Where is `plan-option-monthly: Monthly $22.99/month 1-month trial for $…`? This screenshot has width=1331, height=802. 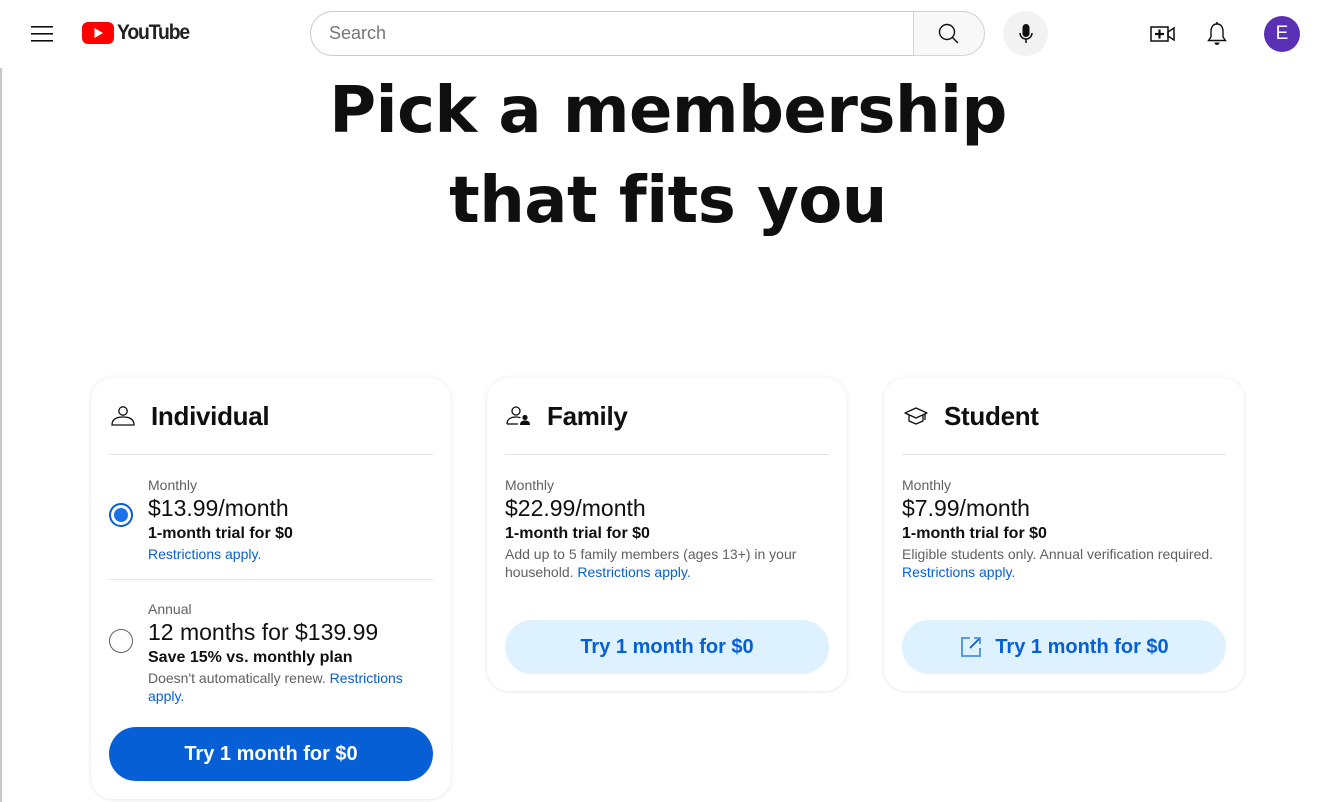 plan-option-monthly: Monthly $22.99/month 1-month trial for $… is located at coordinates (667, 518).